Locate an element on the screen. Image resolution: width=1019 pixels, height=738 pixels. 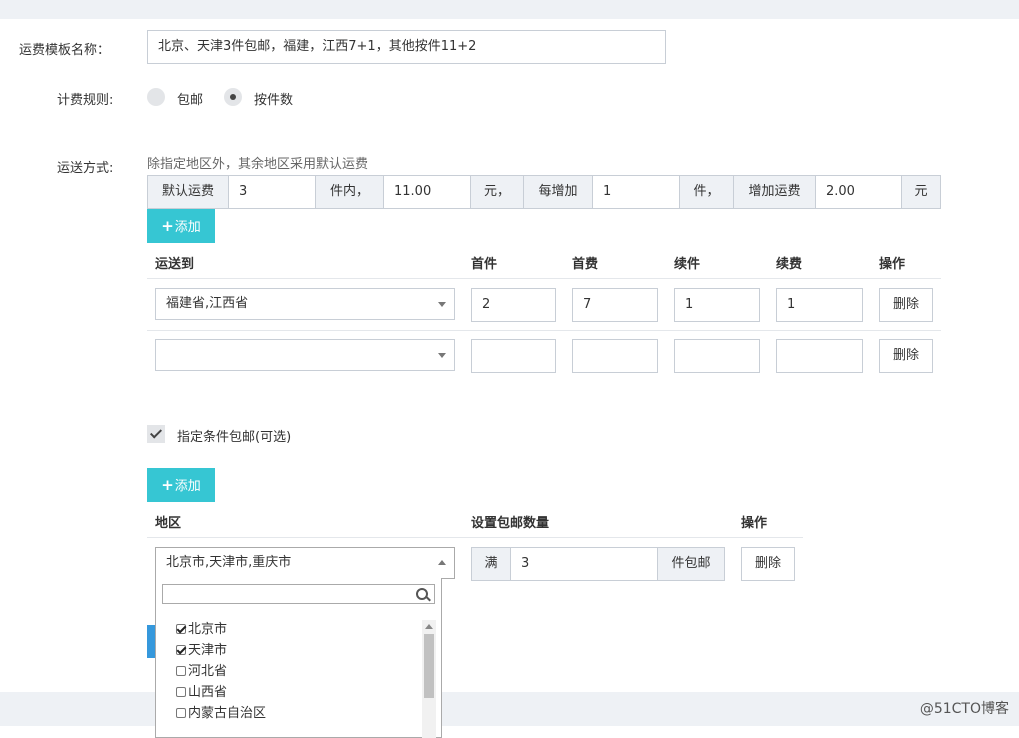
add-qty-input-row2 is located at coordinates (717, 356).